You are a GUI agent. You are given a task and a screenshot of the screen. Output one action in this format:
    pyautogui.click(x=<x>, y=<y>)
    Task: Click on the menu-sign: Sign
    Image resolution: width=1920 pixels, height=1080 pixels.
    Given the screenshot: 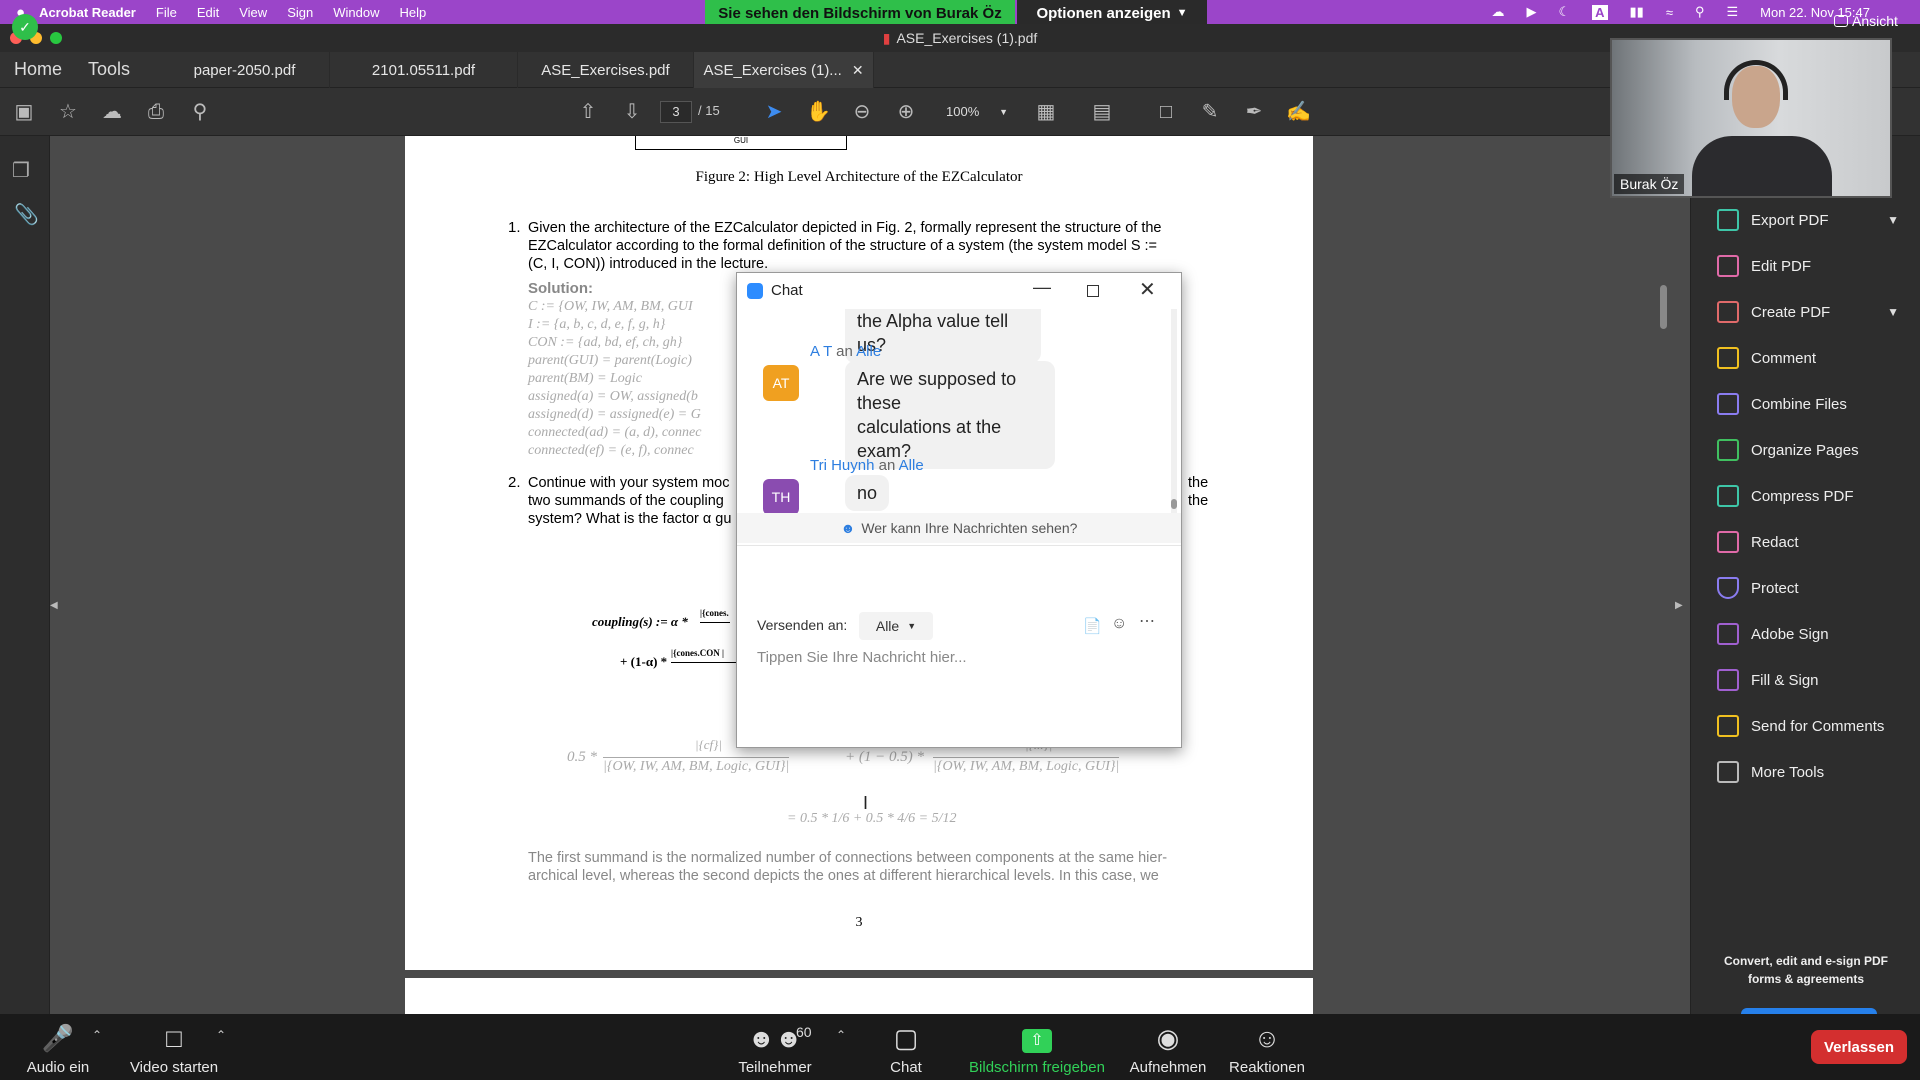 What is the action you would take?
    pyautogui.click(x=300, y=12)
    